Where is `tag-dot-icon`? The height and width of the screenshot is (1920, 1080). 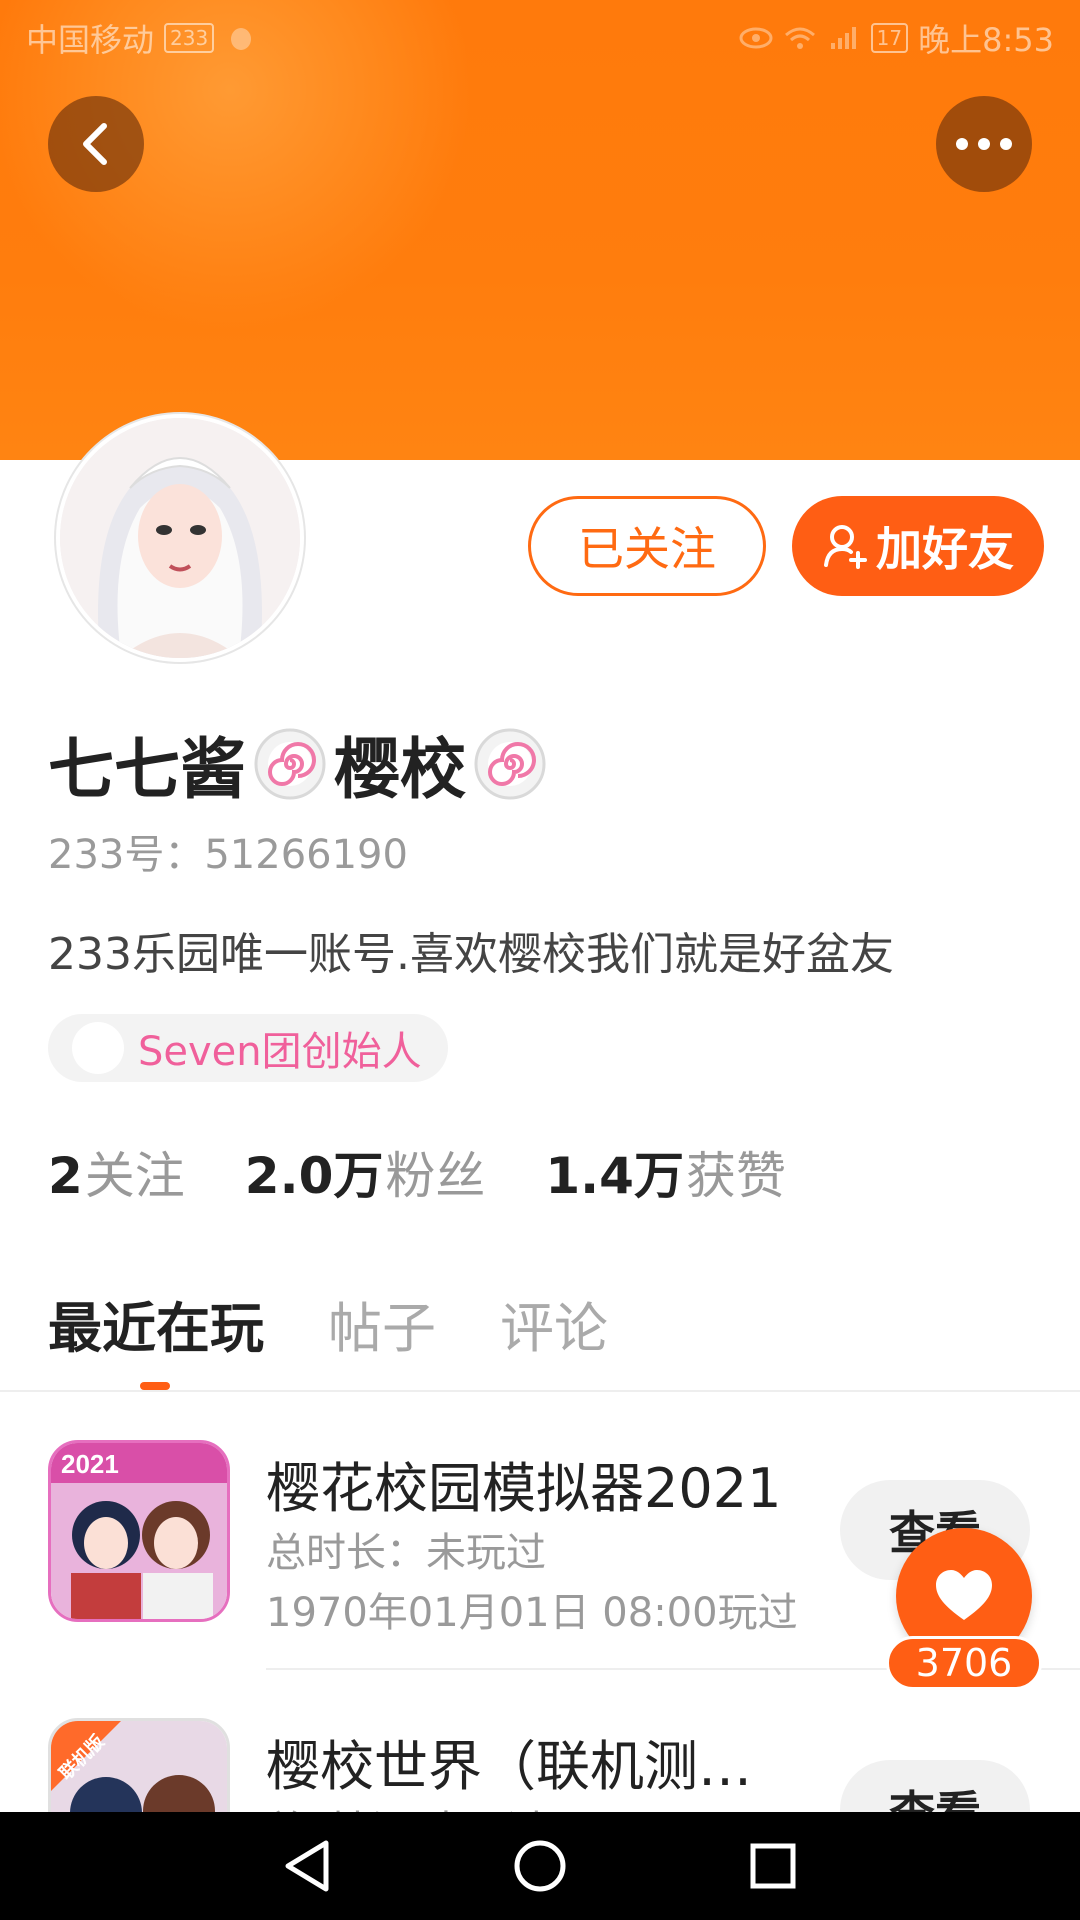
tag-dot-icon is located at coordinates (98, 1048).